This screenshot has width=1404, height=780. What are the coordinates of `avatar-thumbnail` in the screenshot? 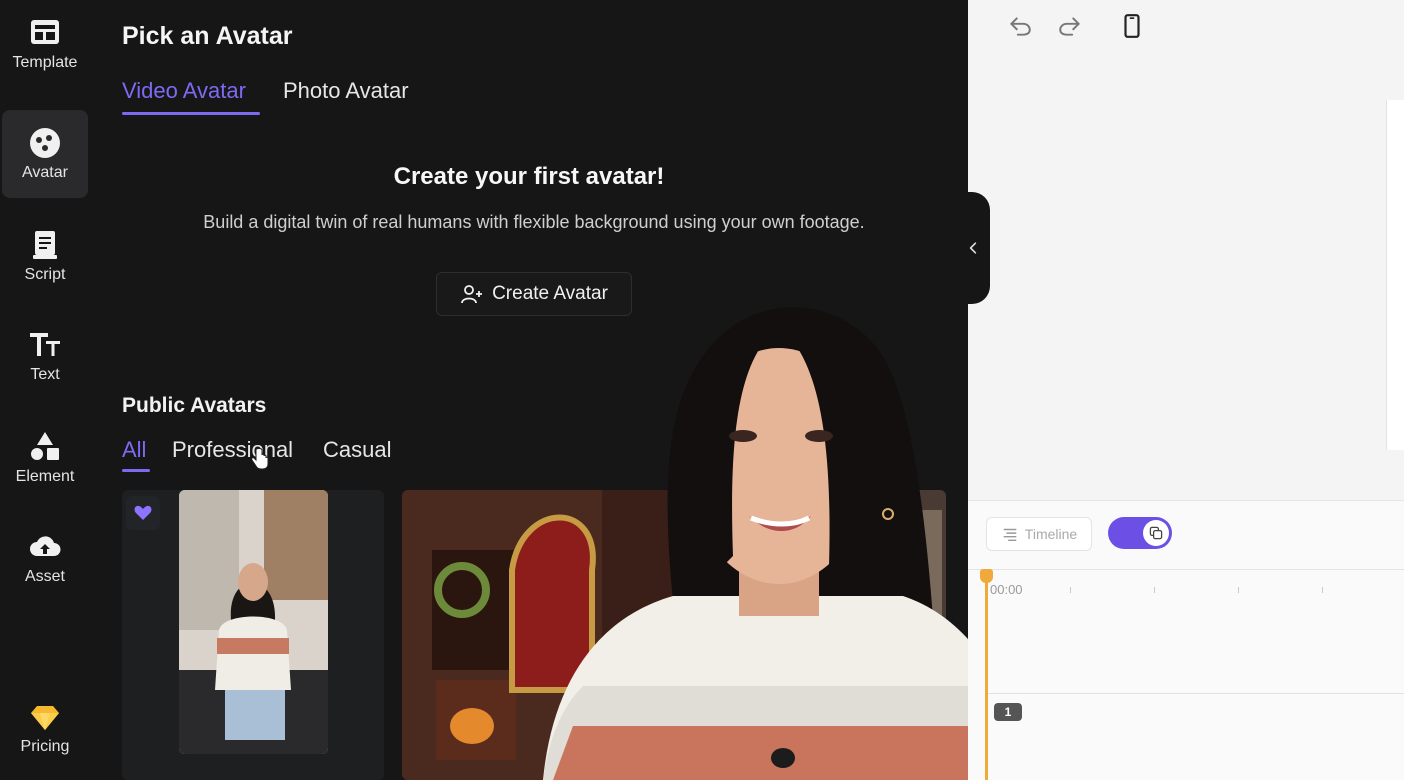 It's located at (253, 622).